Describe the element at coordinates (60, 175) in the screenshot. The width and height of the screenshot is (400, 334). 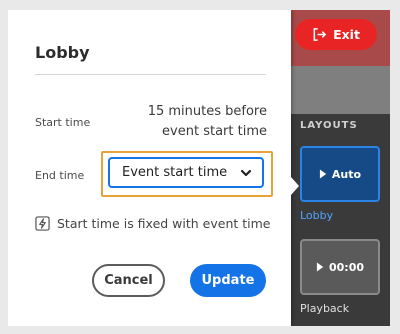
I see `end-time-label: End time` at that location.